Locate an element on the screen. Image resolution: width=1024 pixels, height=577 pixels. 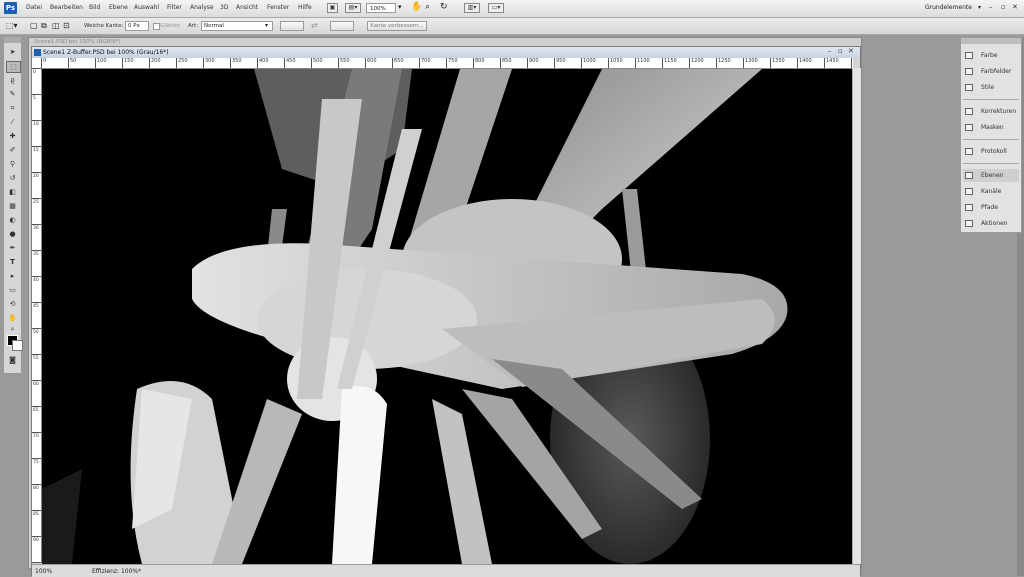
background-color-swatch is located at coordinates (17, 345).